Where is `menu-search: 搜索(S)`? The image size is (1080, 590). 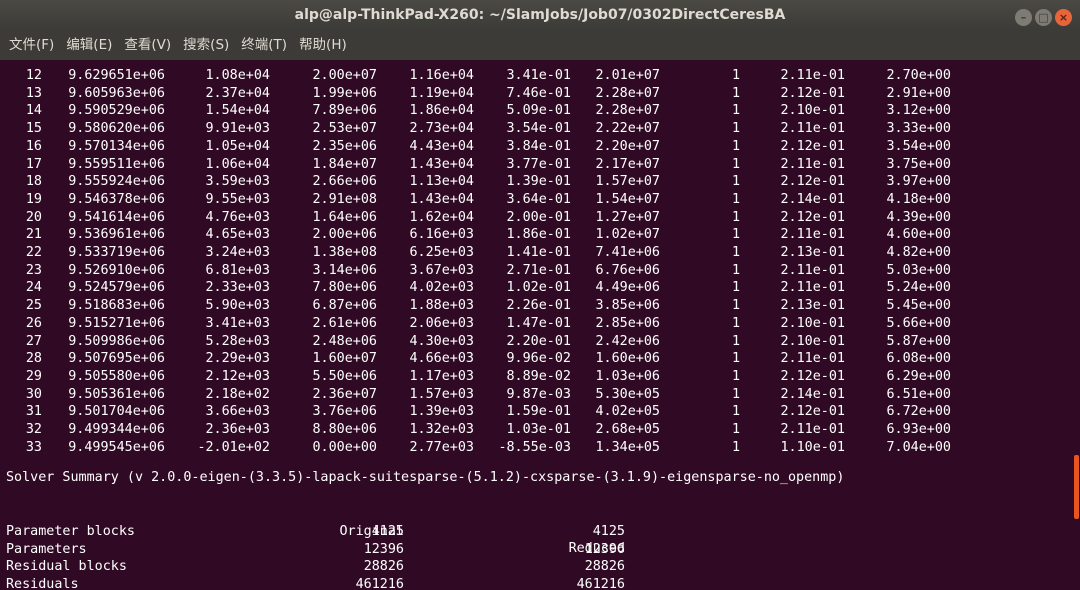 menu-search: 搜索(S) is located at coordinates (203, 45).